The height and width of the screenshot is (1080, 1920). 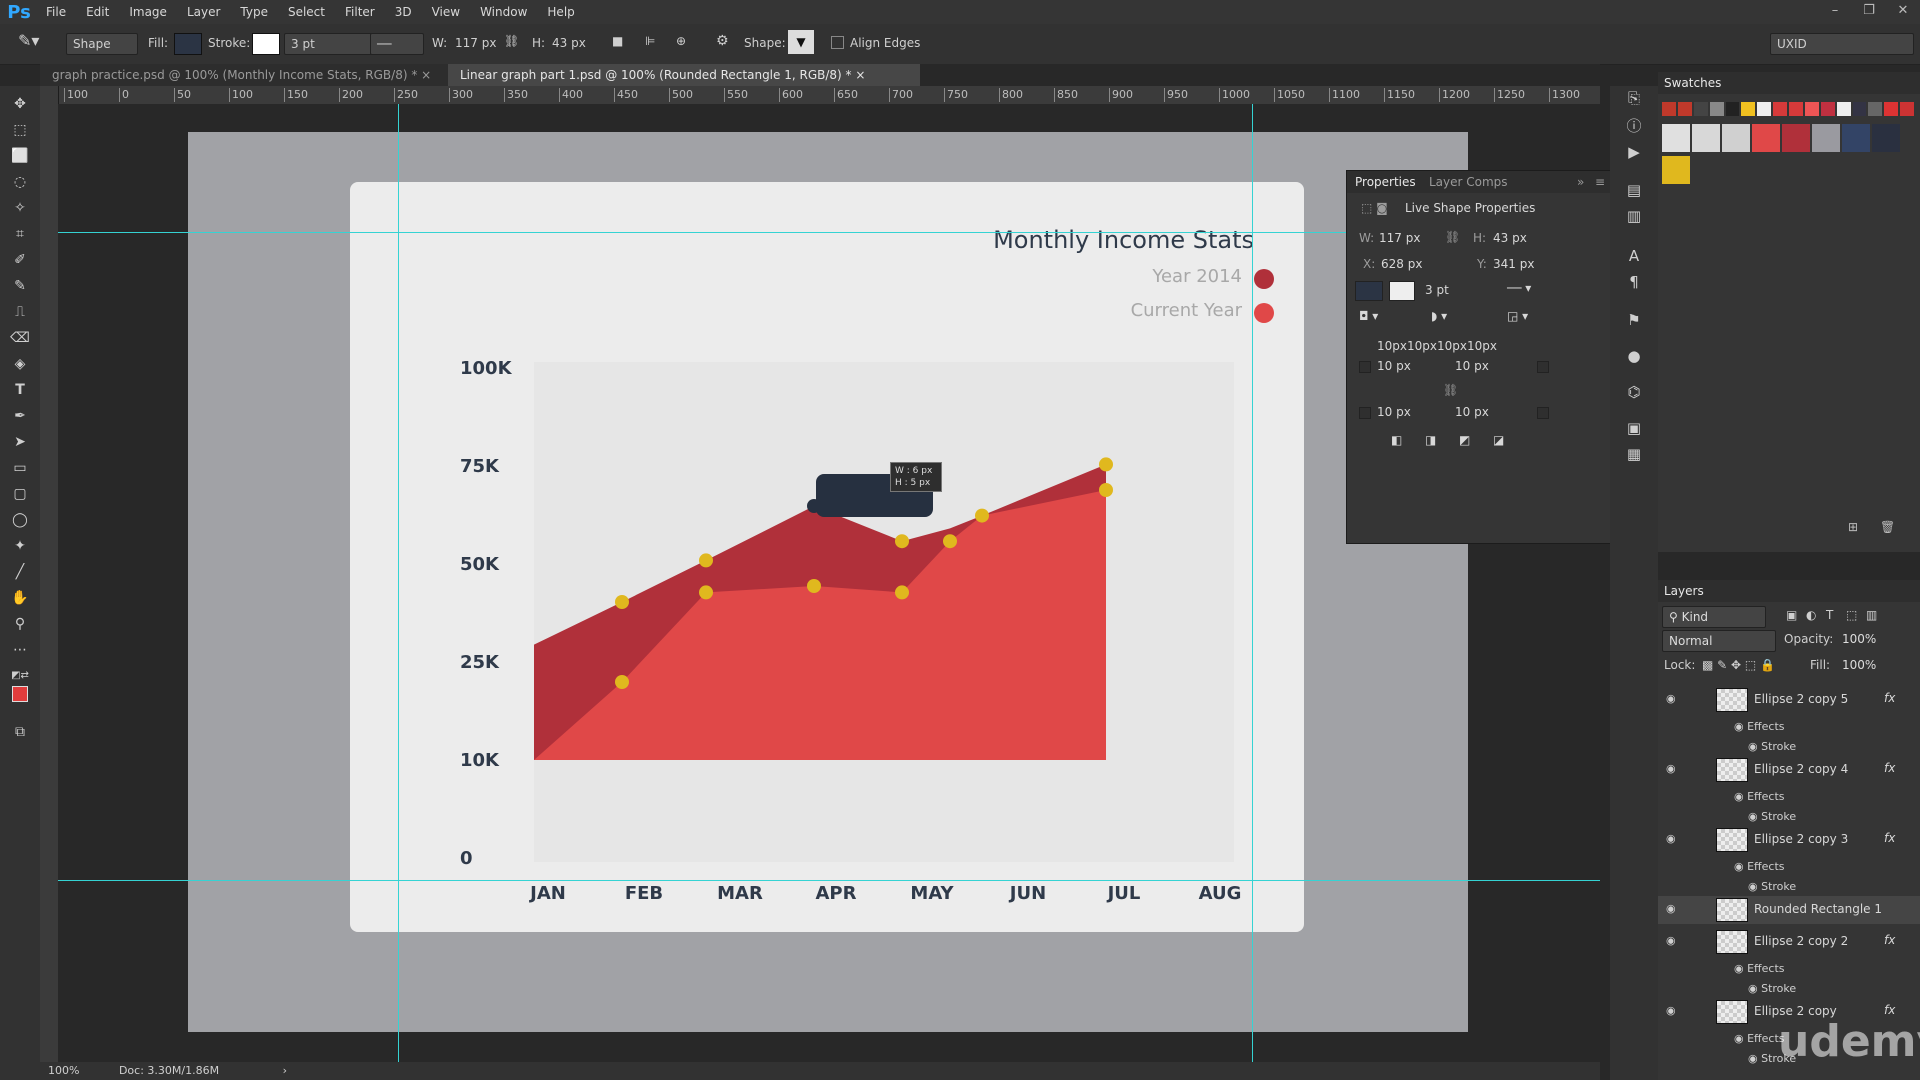 I want to click on menu-edit: Edit, so click(x=97, y=12).